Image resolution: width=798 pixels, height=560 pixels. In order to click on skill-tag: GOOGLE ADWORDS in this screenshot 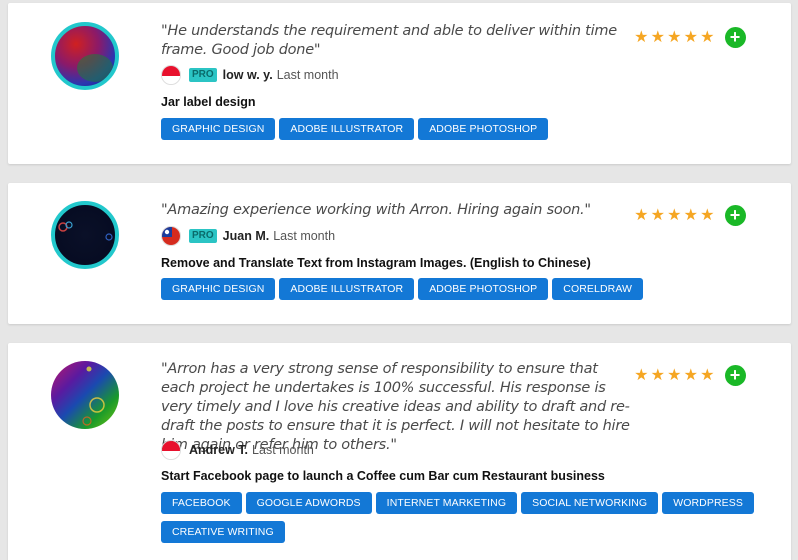, I will do `click(308, 503)`.